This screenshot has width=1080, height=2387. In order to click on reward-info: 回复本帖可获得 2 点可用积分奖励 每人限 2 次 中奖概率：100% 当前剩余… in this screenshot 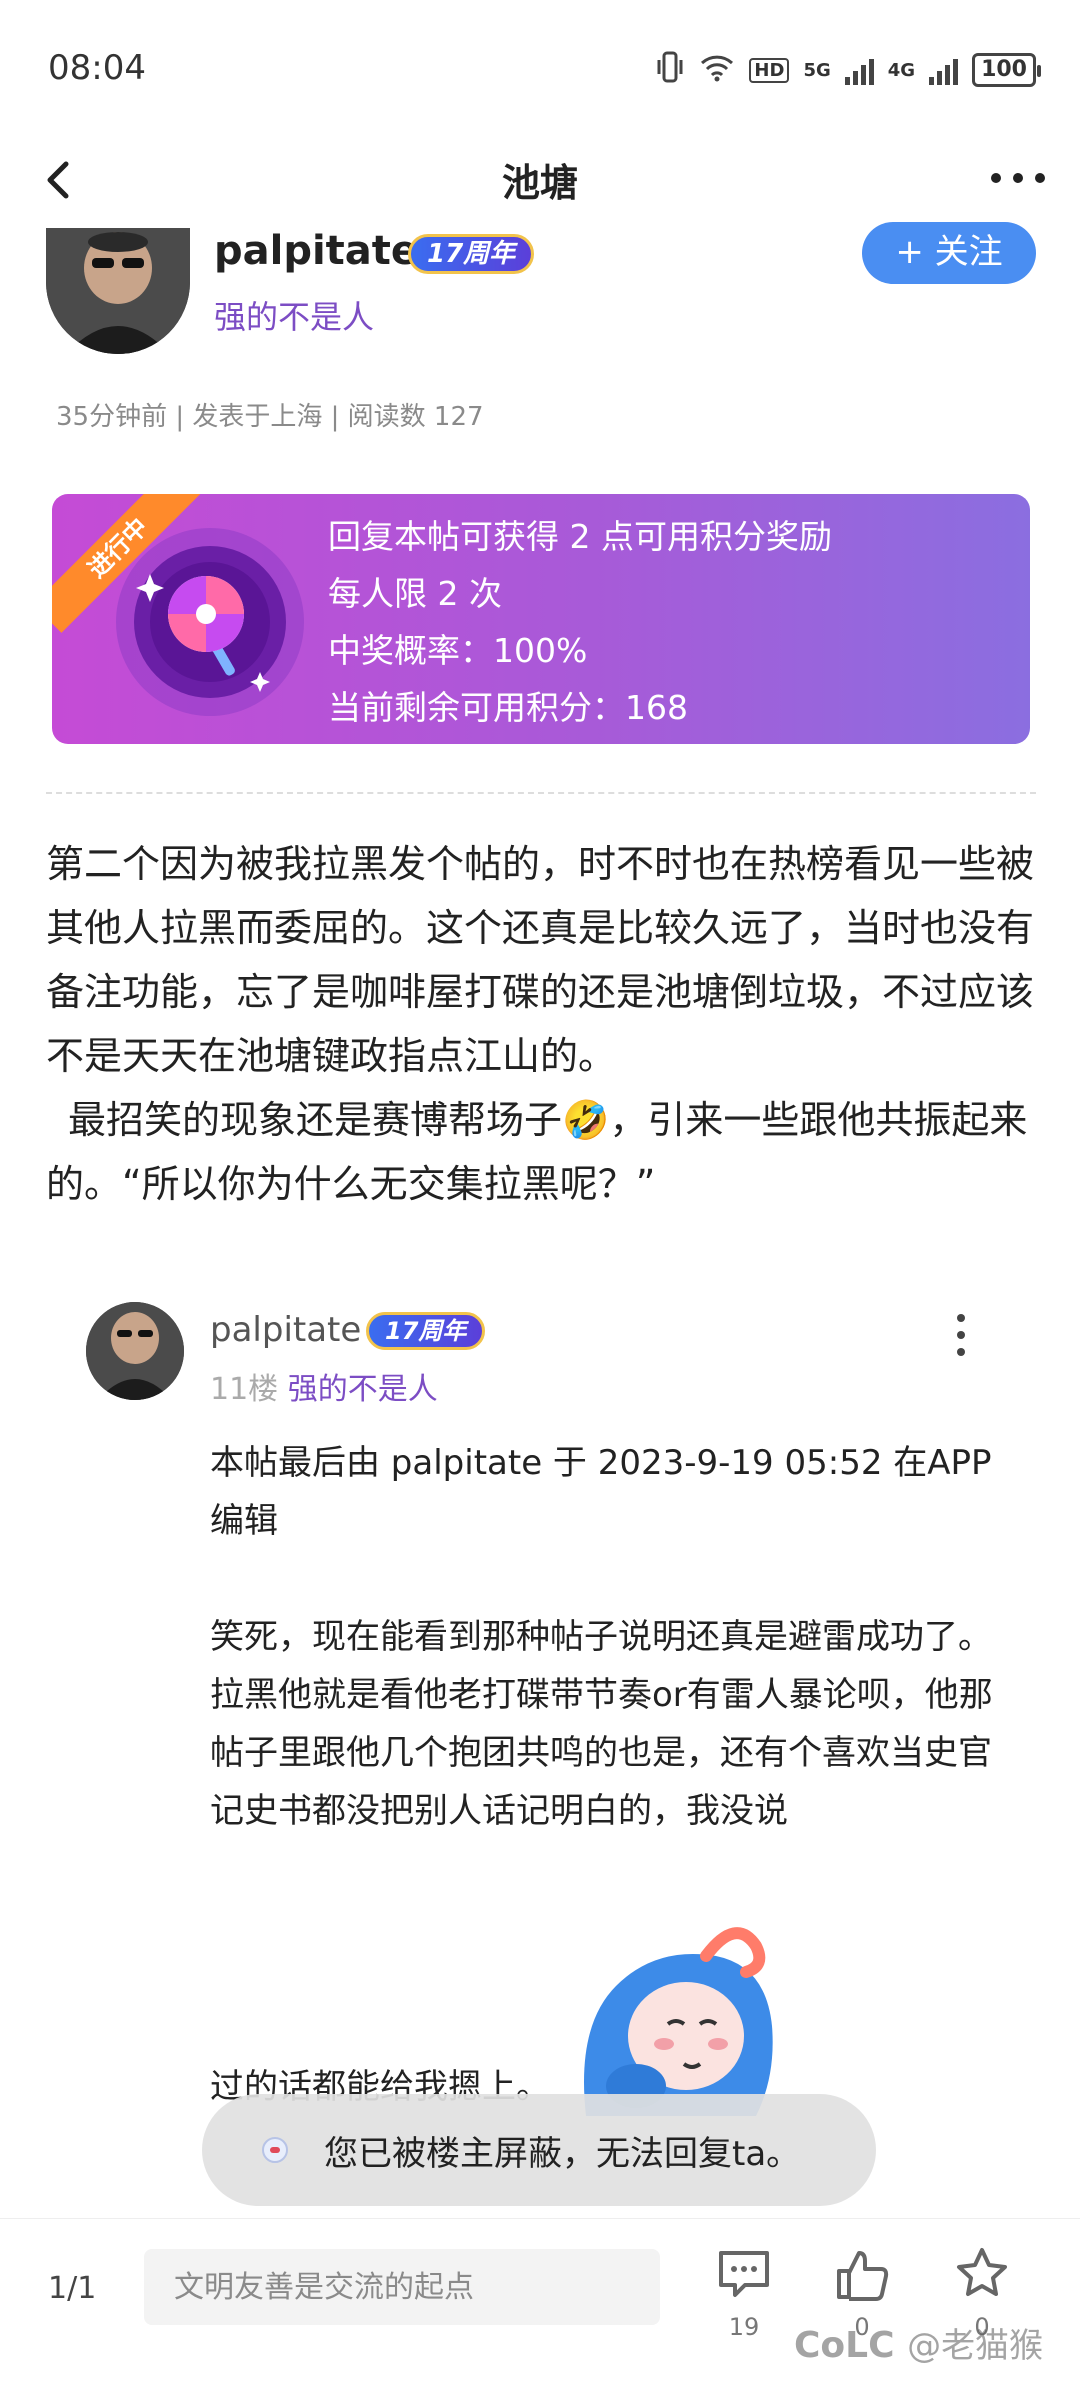, I will do `click(580, 622)`.